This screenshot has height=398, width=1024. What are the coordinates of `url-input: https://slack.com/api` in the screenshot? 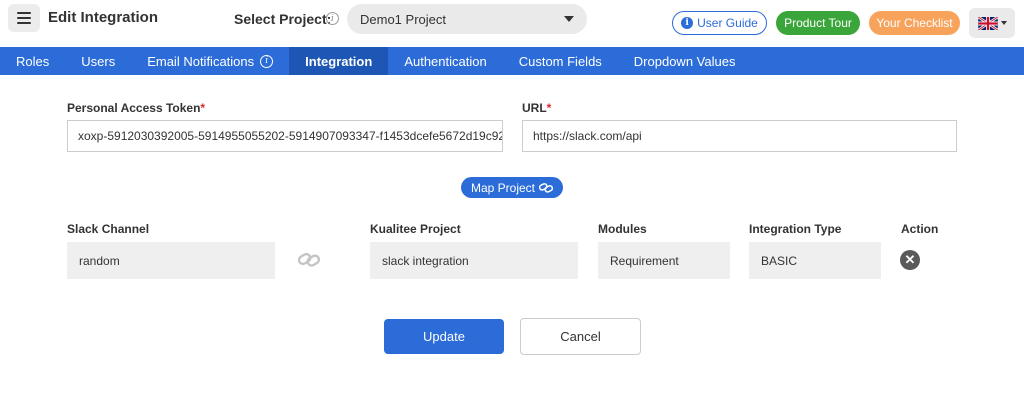 It's located at (739, 136).